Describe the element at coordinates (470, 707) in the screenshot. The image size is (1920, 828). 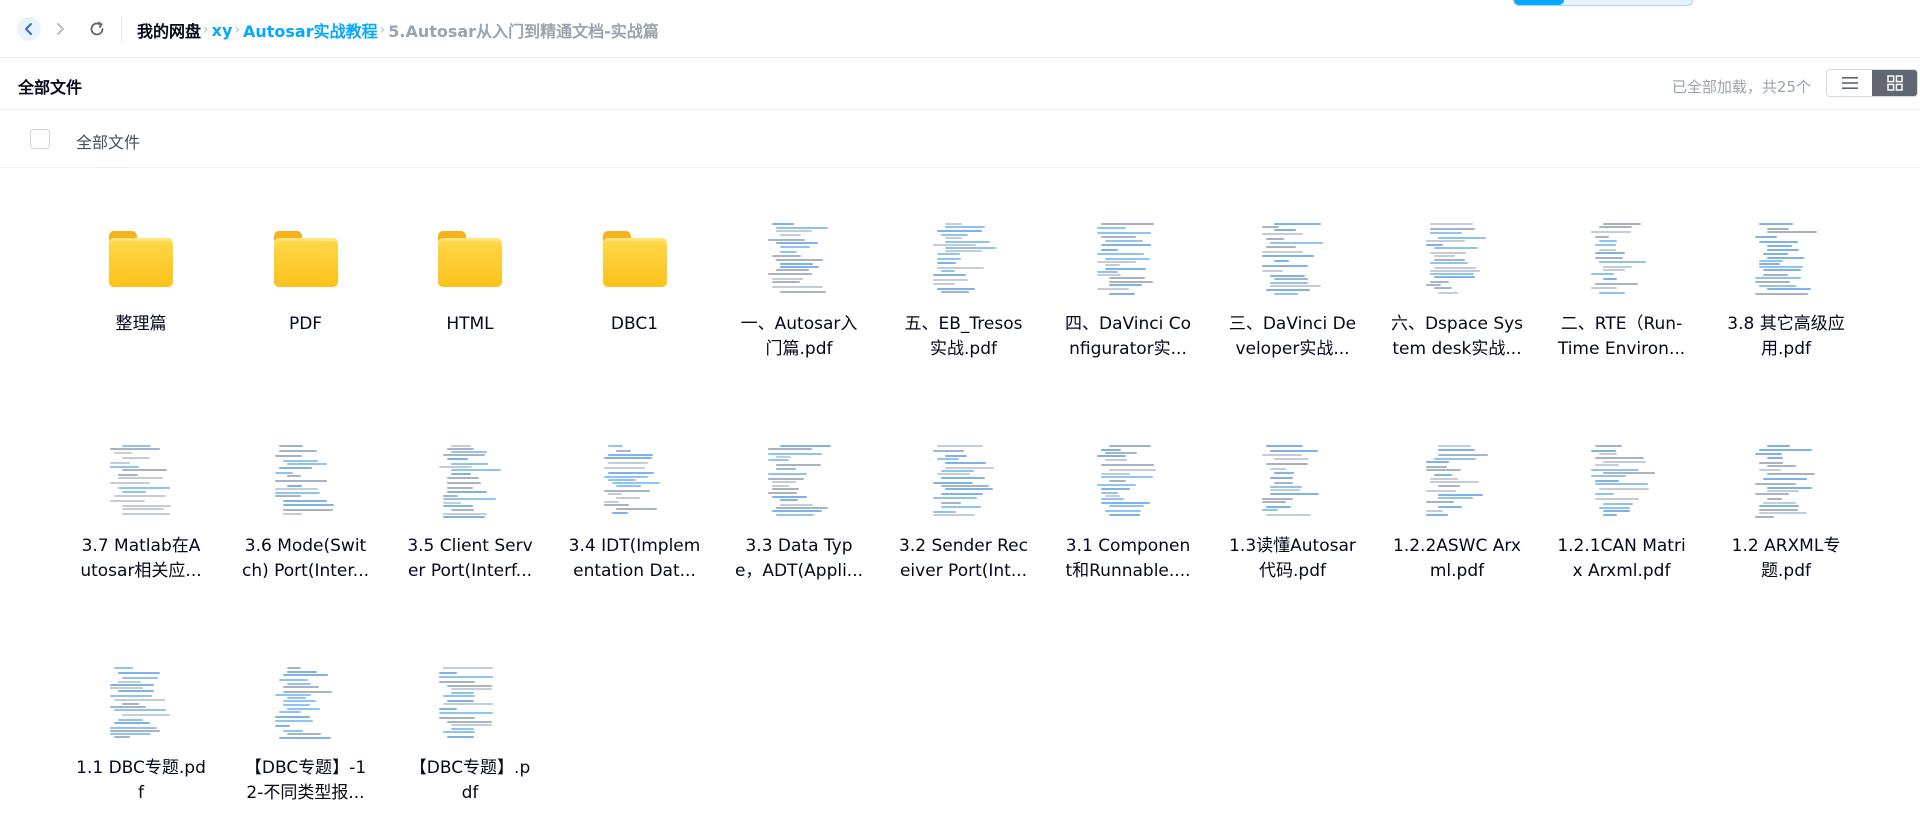
I see `file-item: 【DBC专题】.p df` at that location.